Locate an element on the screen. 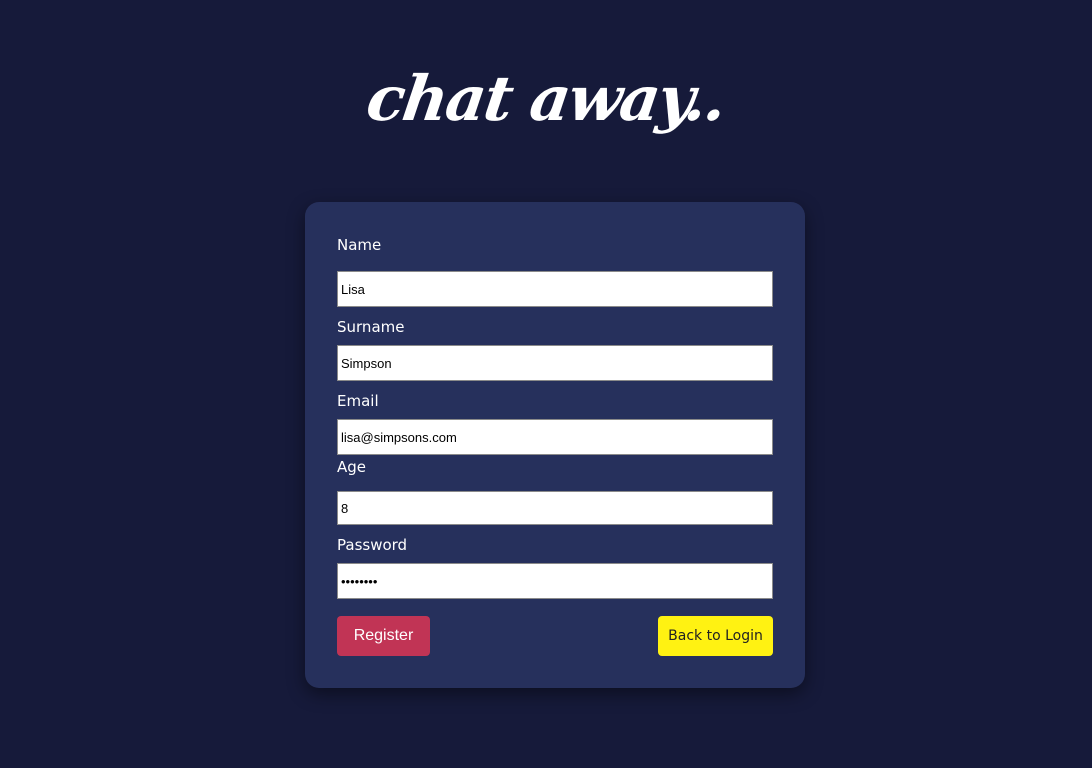  password-input is located at coordinates (555, 581).